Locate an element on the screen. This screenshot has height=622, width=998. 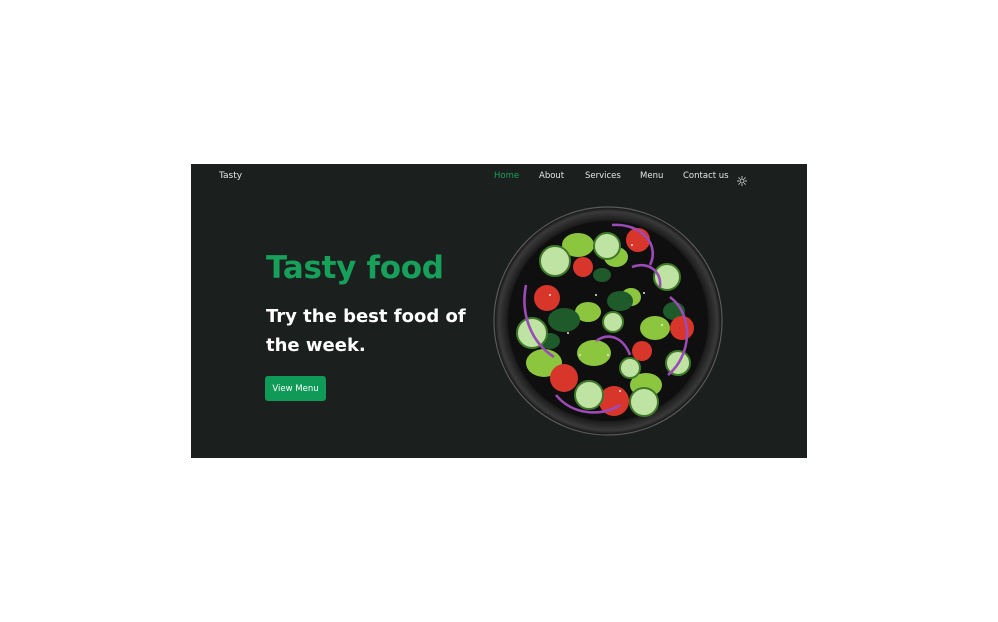
hero-title: Tasty food is located at coordinates (355, 268).